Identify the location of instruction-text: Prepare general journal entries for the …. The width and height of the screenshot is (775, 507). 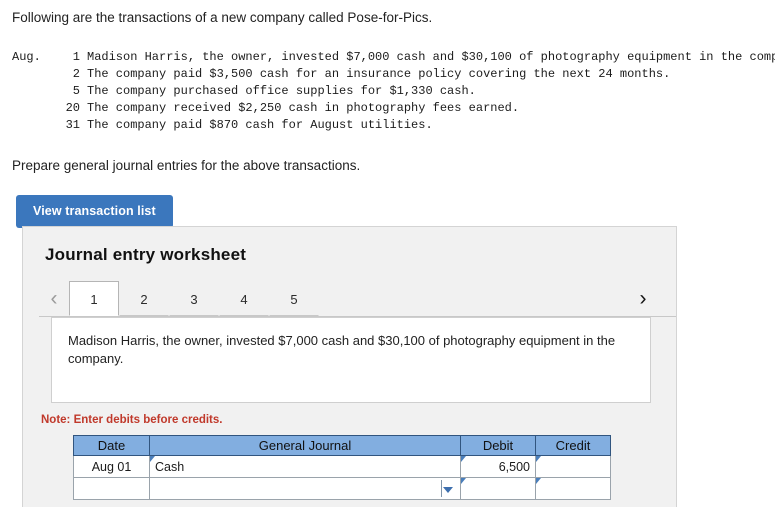
(186, 166).